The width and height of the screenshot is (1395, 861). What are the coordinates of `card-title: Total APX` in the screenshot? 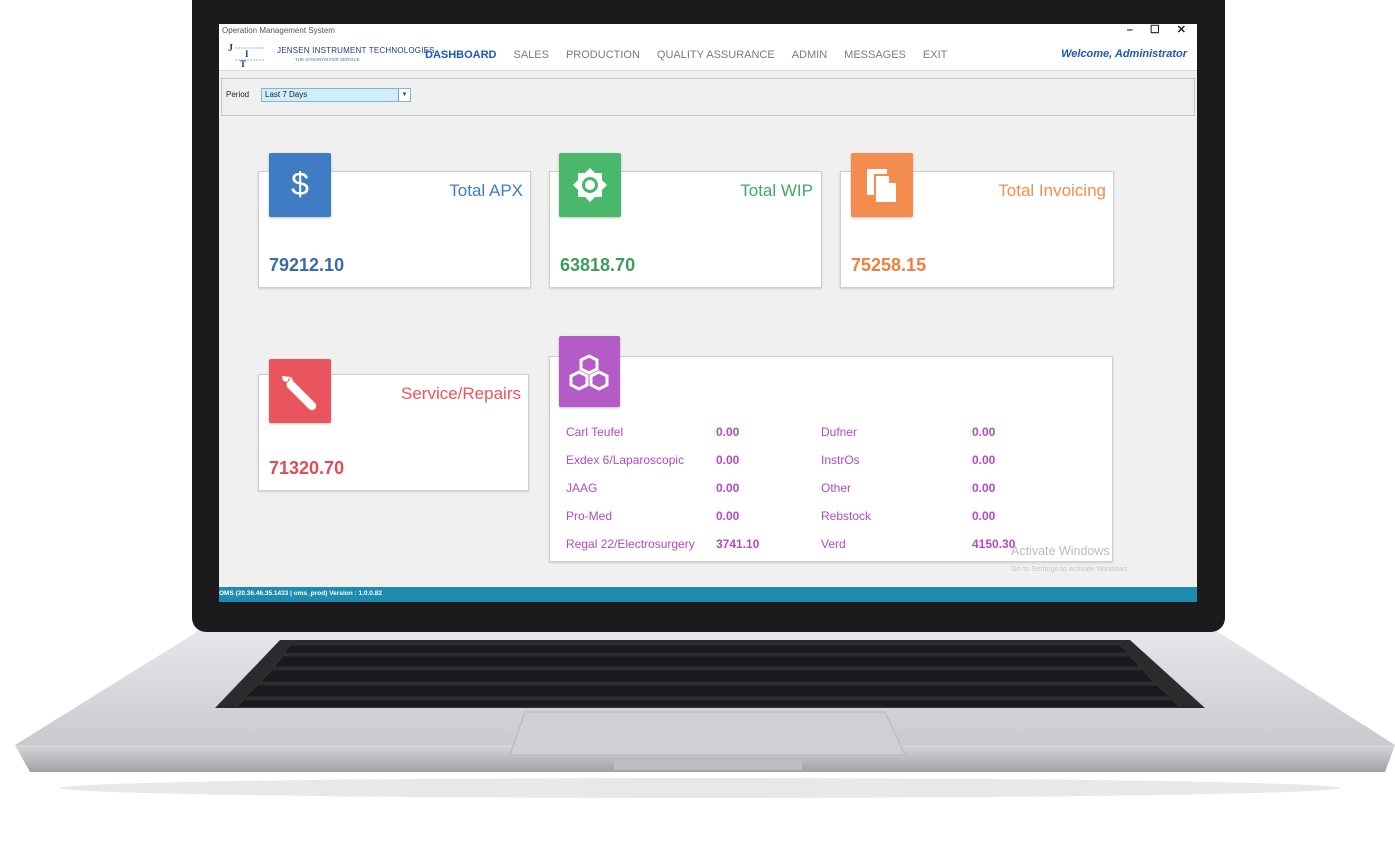 It's located at (486, 190).